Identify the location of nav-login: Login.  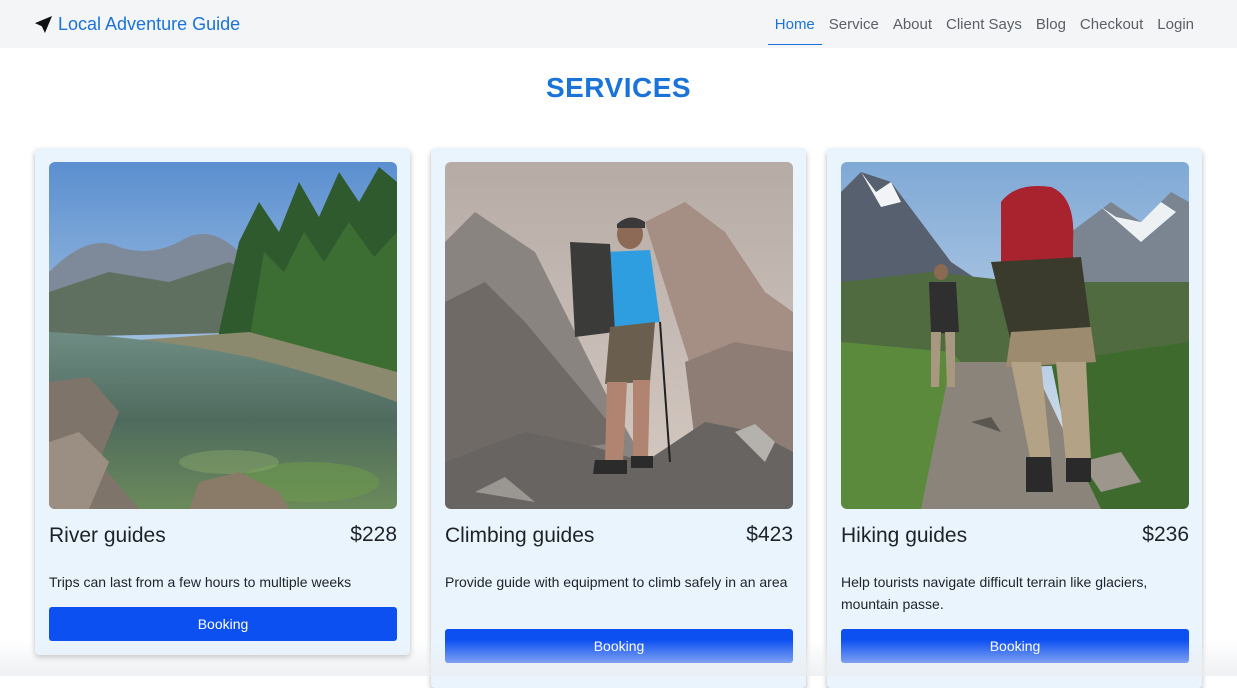
(1175, 24).